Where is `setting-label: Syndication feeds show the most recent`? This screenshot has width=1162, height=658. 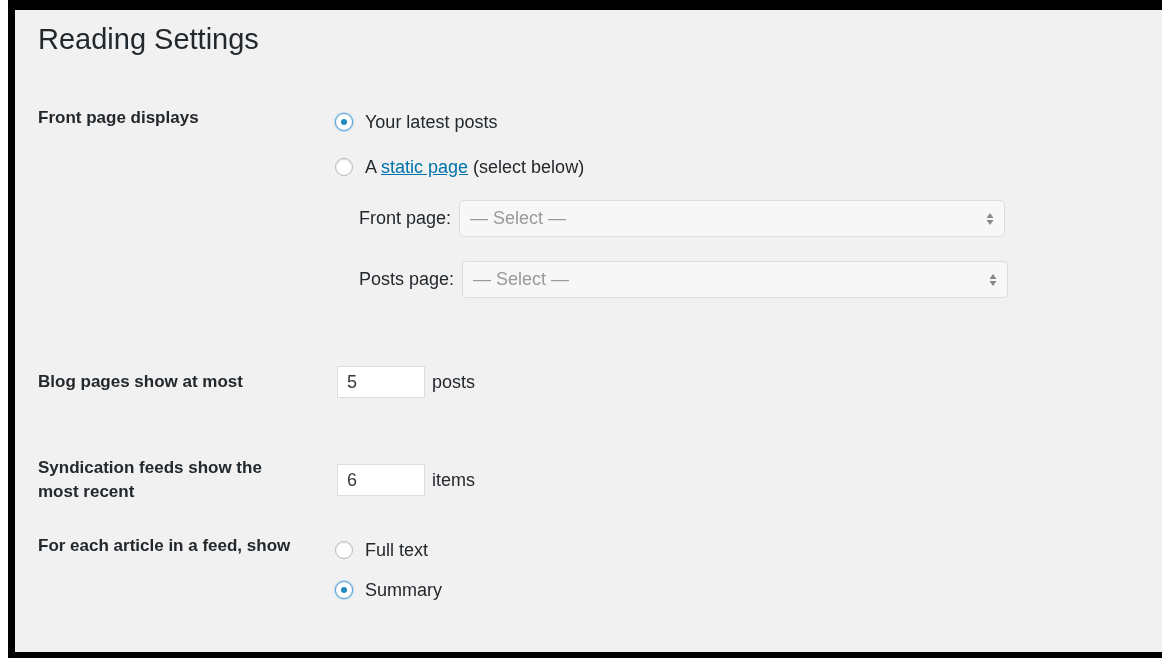 setting-label: Syndication feeds show the most recent is located at coordinates (150, 480).